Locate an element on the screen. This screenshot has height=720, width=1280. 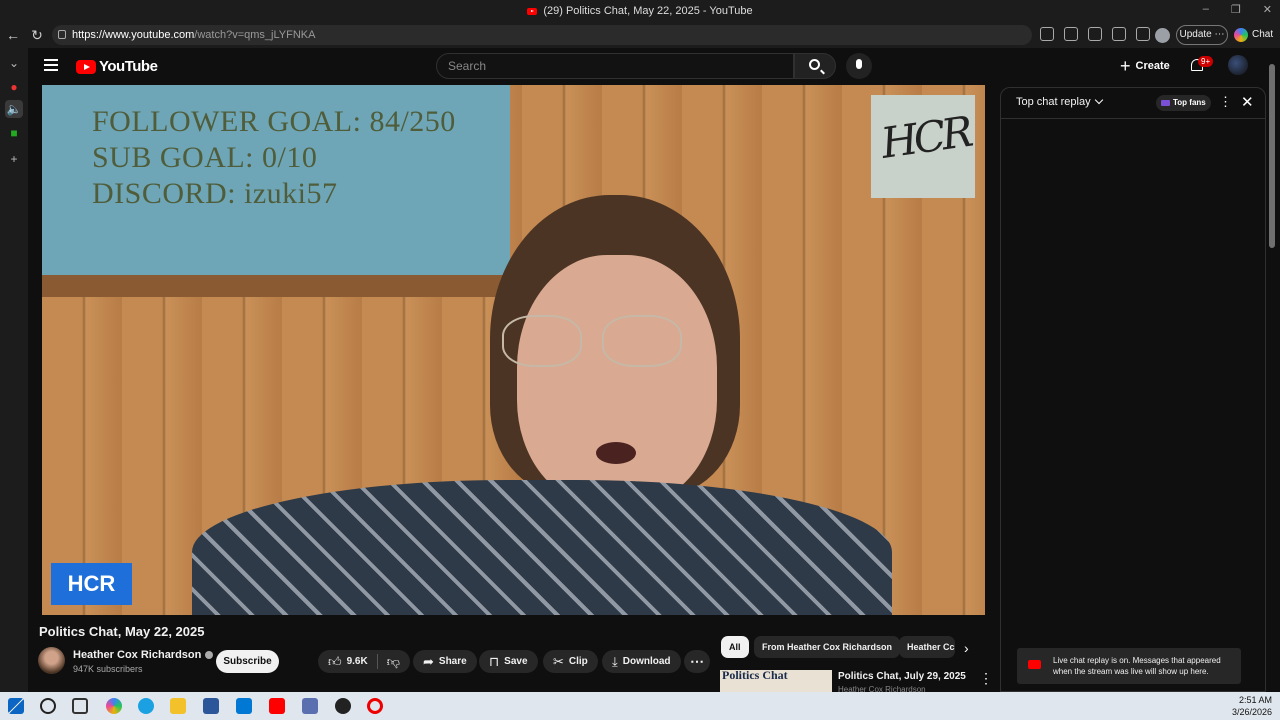
update-label: Update is located at coordinates (1195, 34).